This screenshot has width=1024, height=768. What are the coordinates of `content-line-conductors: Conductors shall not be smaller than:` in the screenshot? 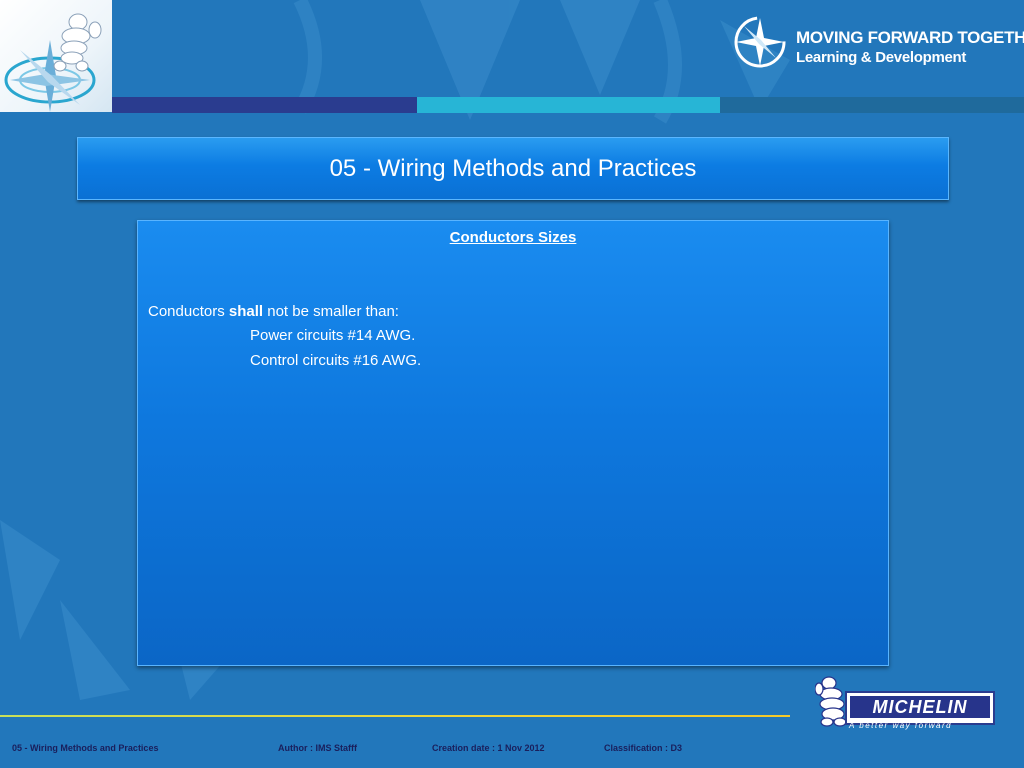 It's located at (273, 311).